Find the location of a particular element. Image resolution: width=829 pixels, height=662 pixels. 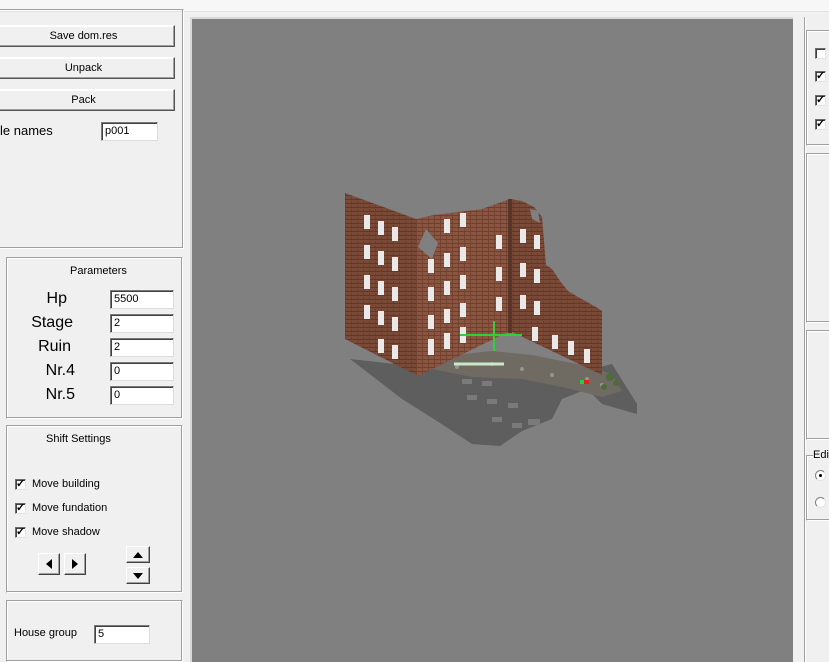

move-building-checkbox: ✓ is located at coordinates (20, 484).